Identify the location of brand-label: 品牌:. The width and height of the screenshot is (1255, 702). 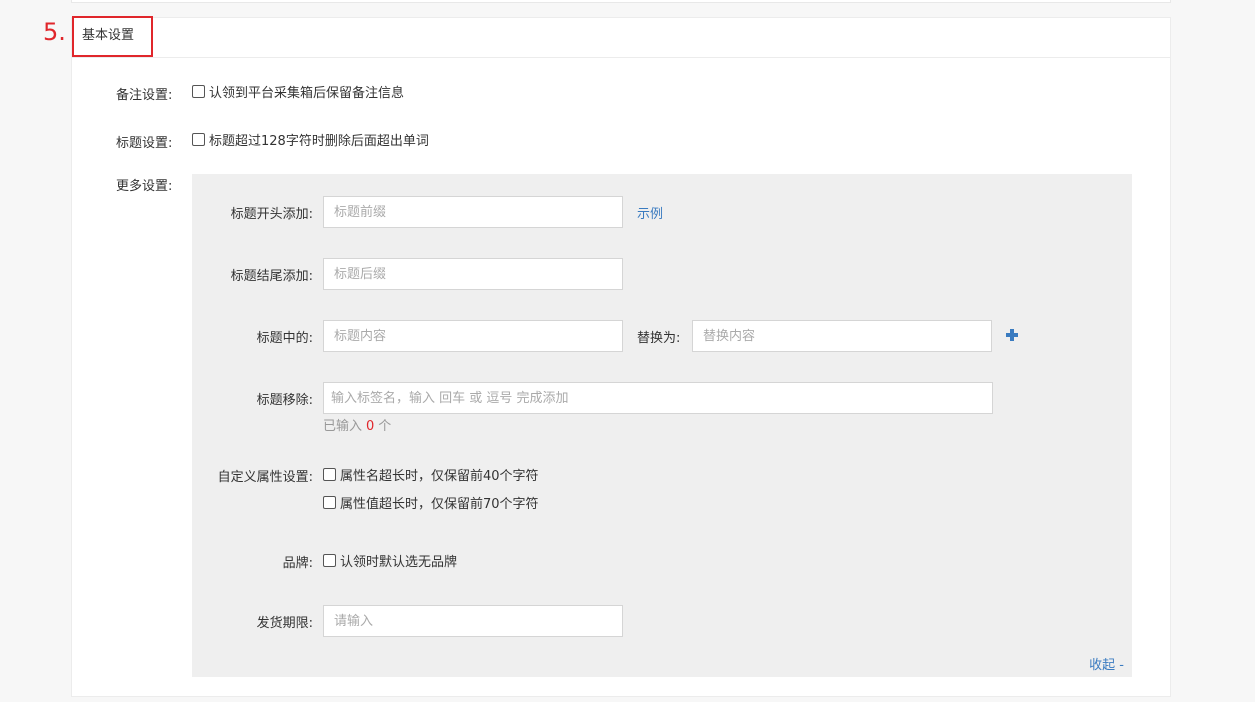
(297, 563).